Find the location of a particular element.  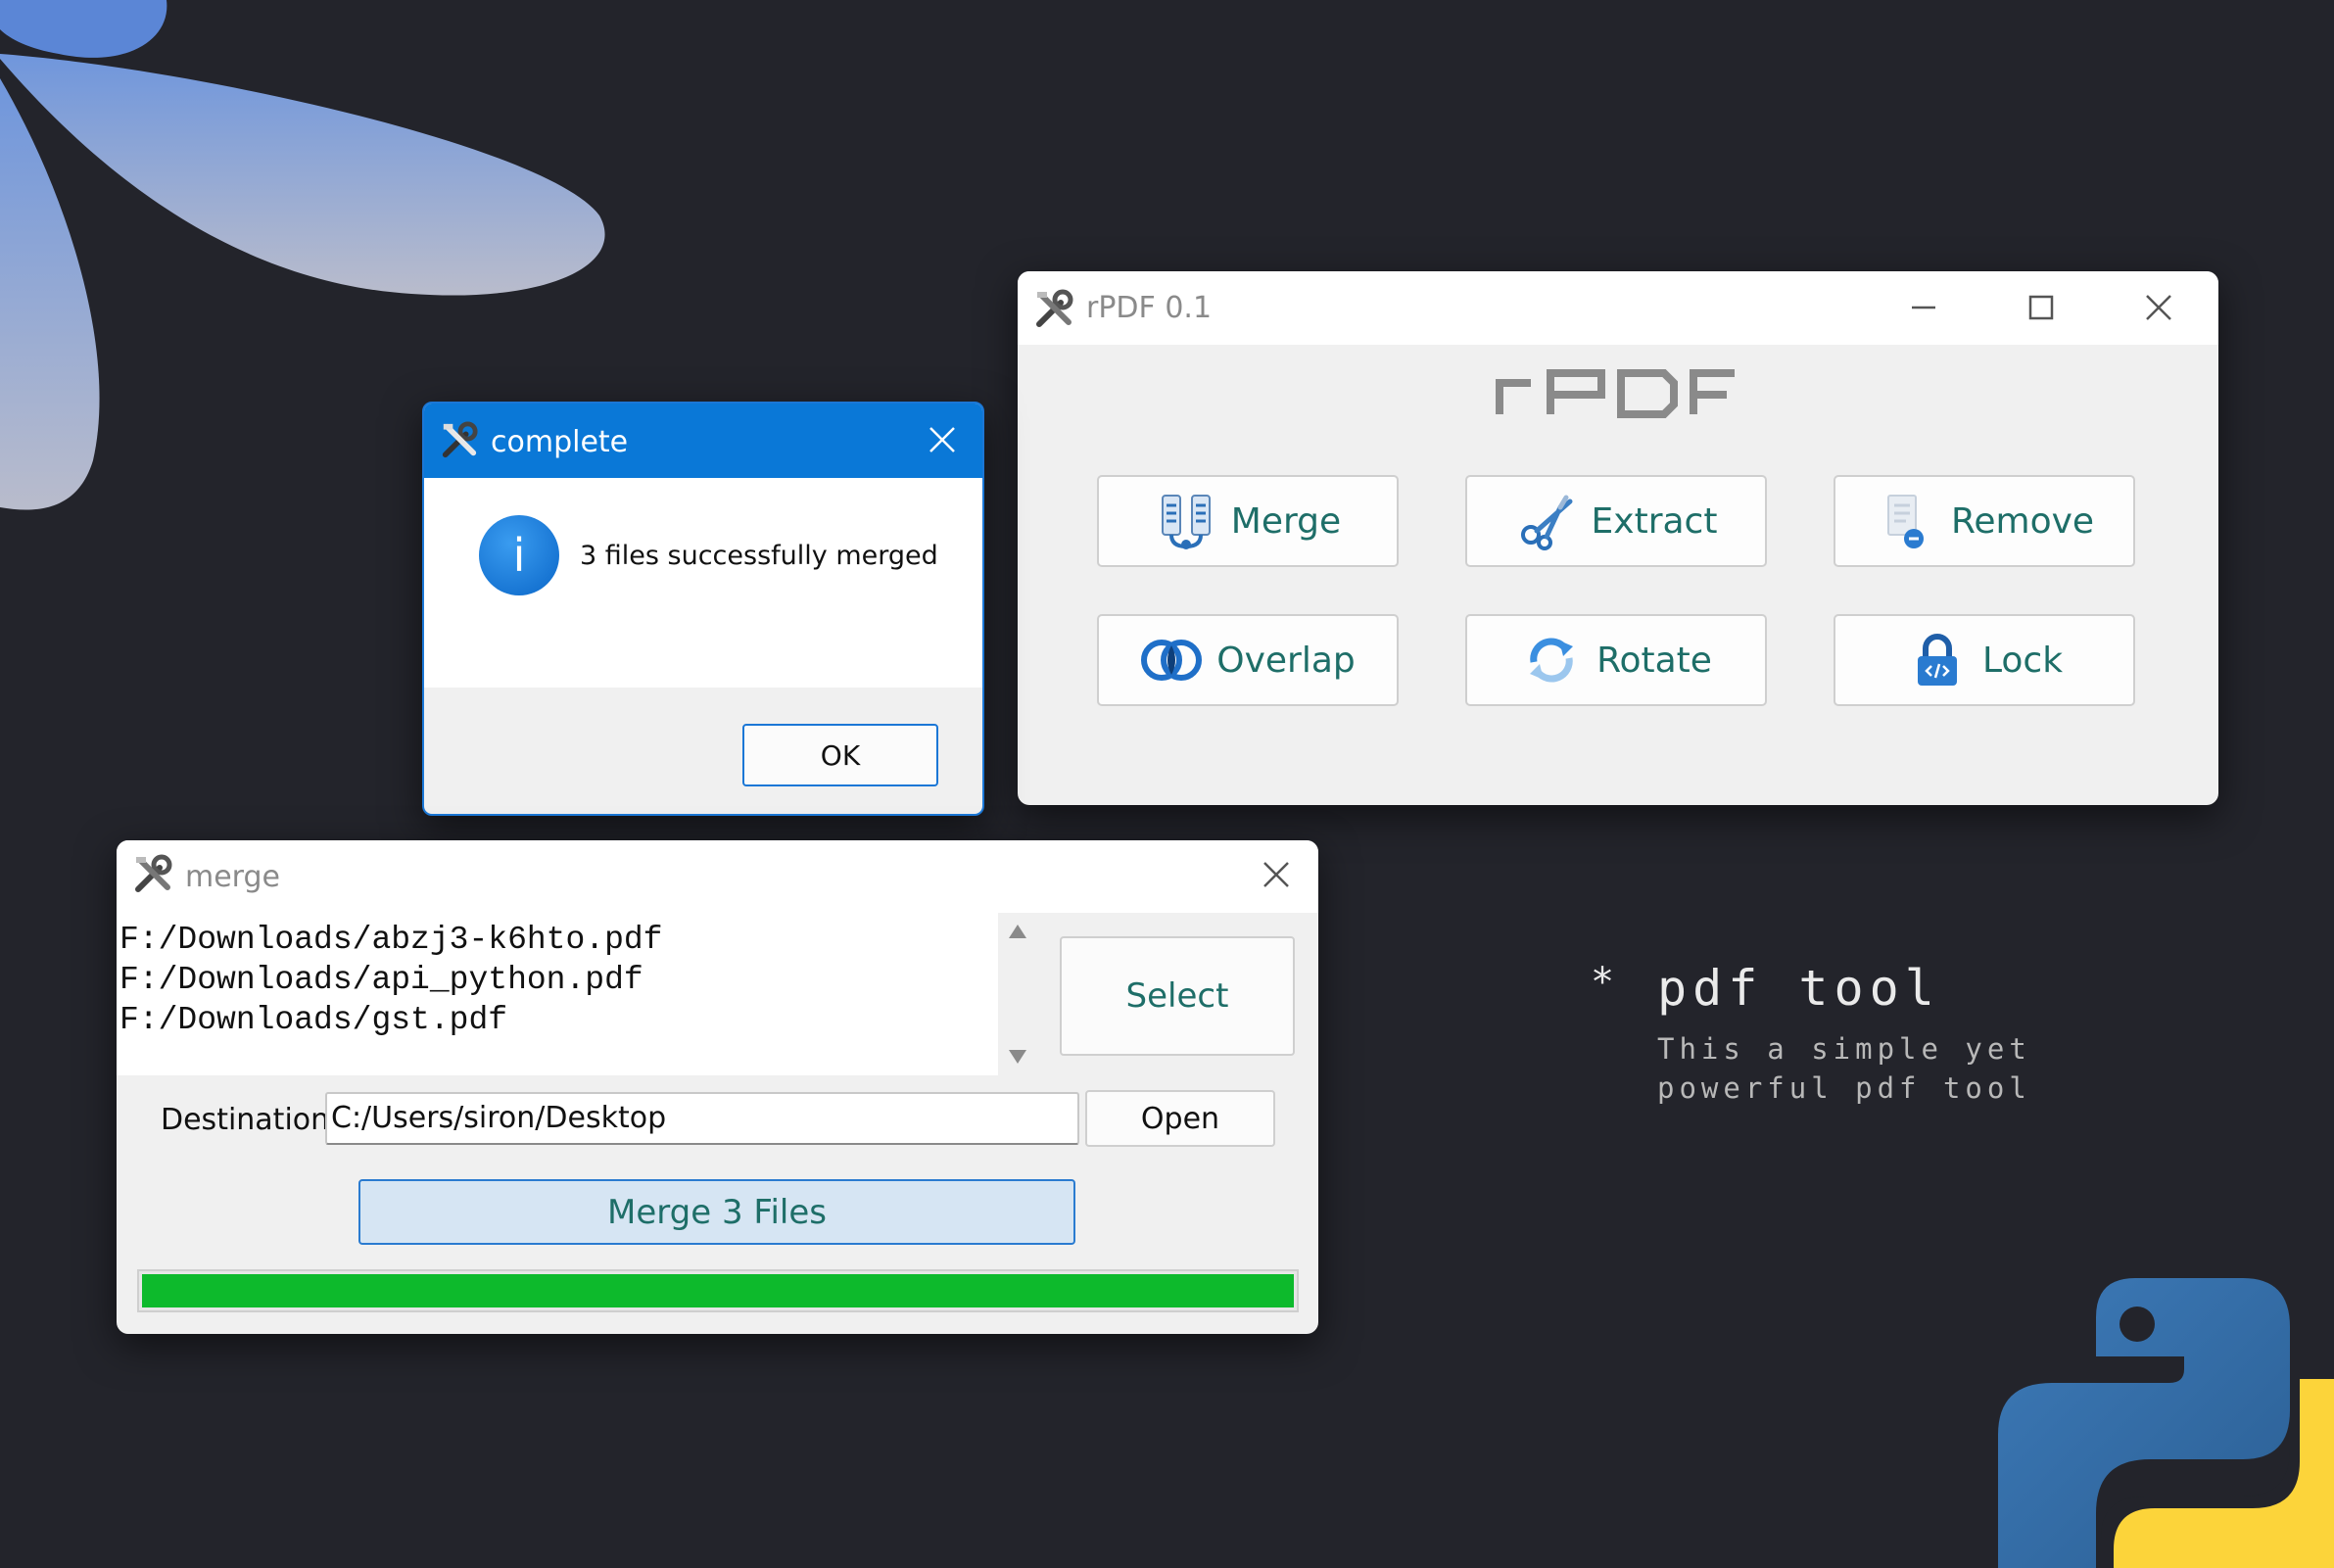

remove-page-icon is located at coordinates (1906, 521).